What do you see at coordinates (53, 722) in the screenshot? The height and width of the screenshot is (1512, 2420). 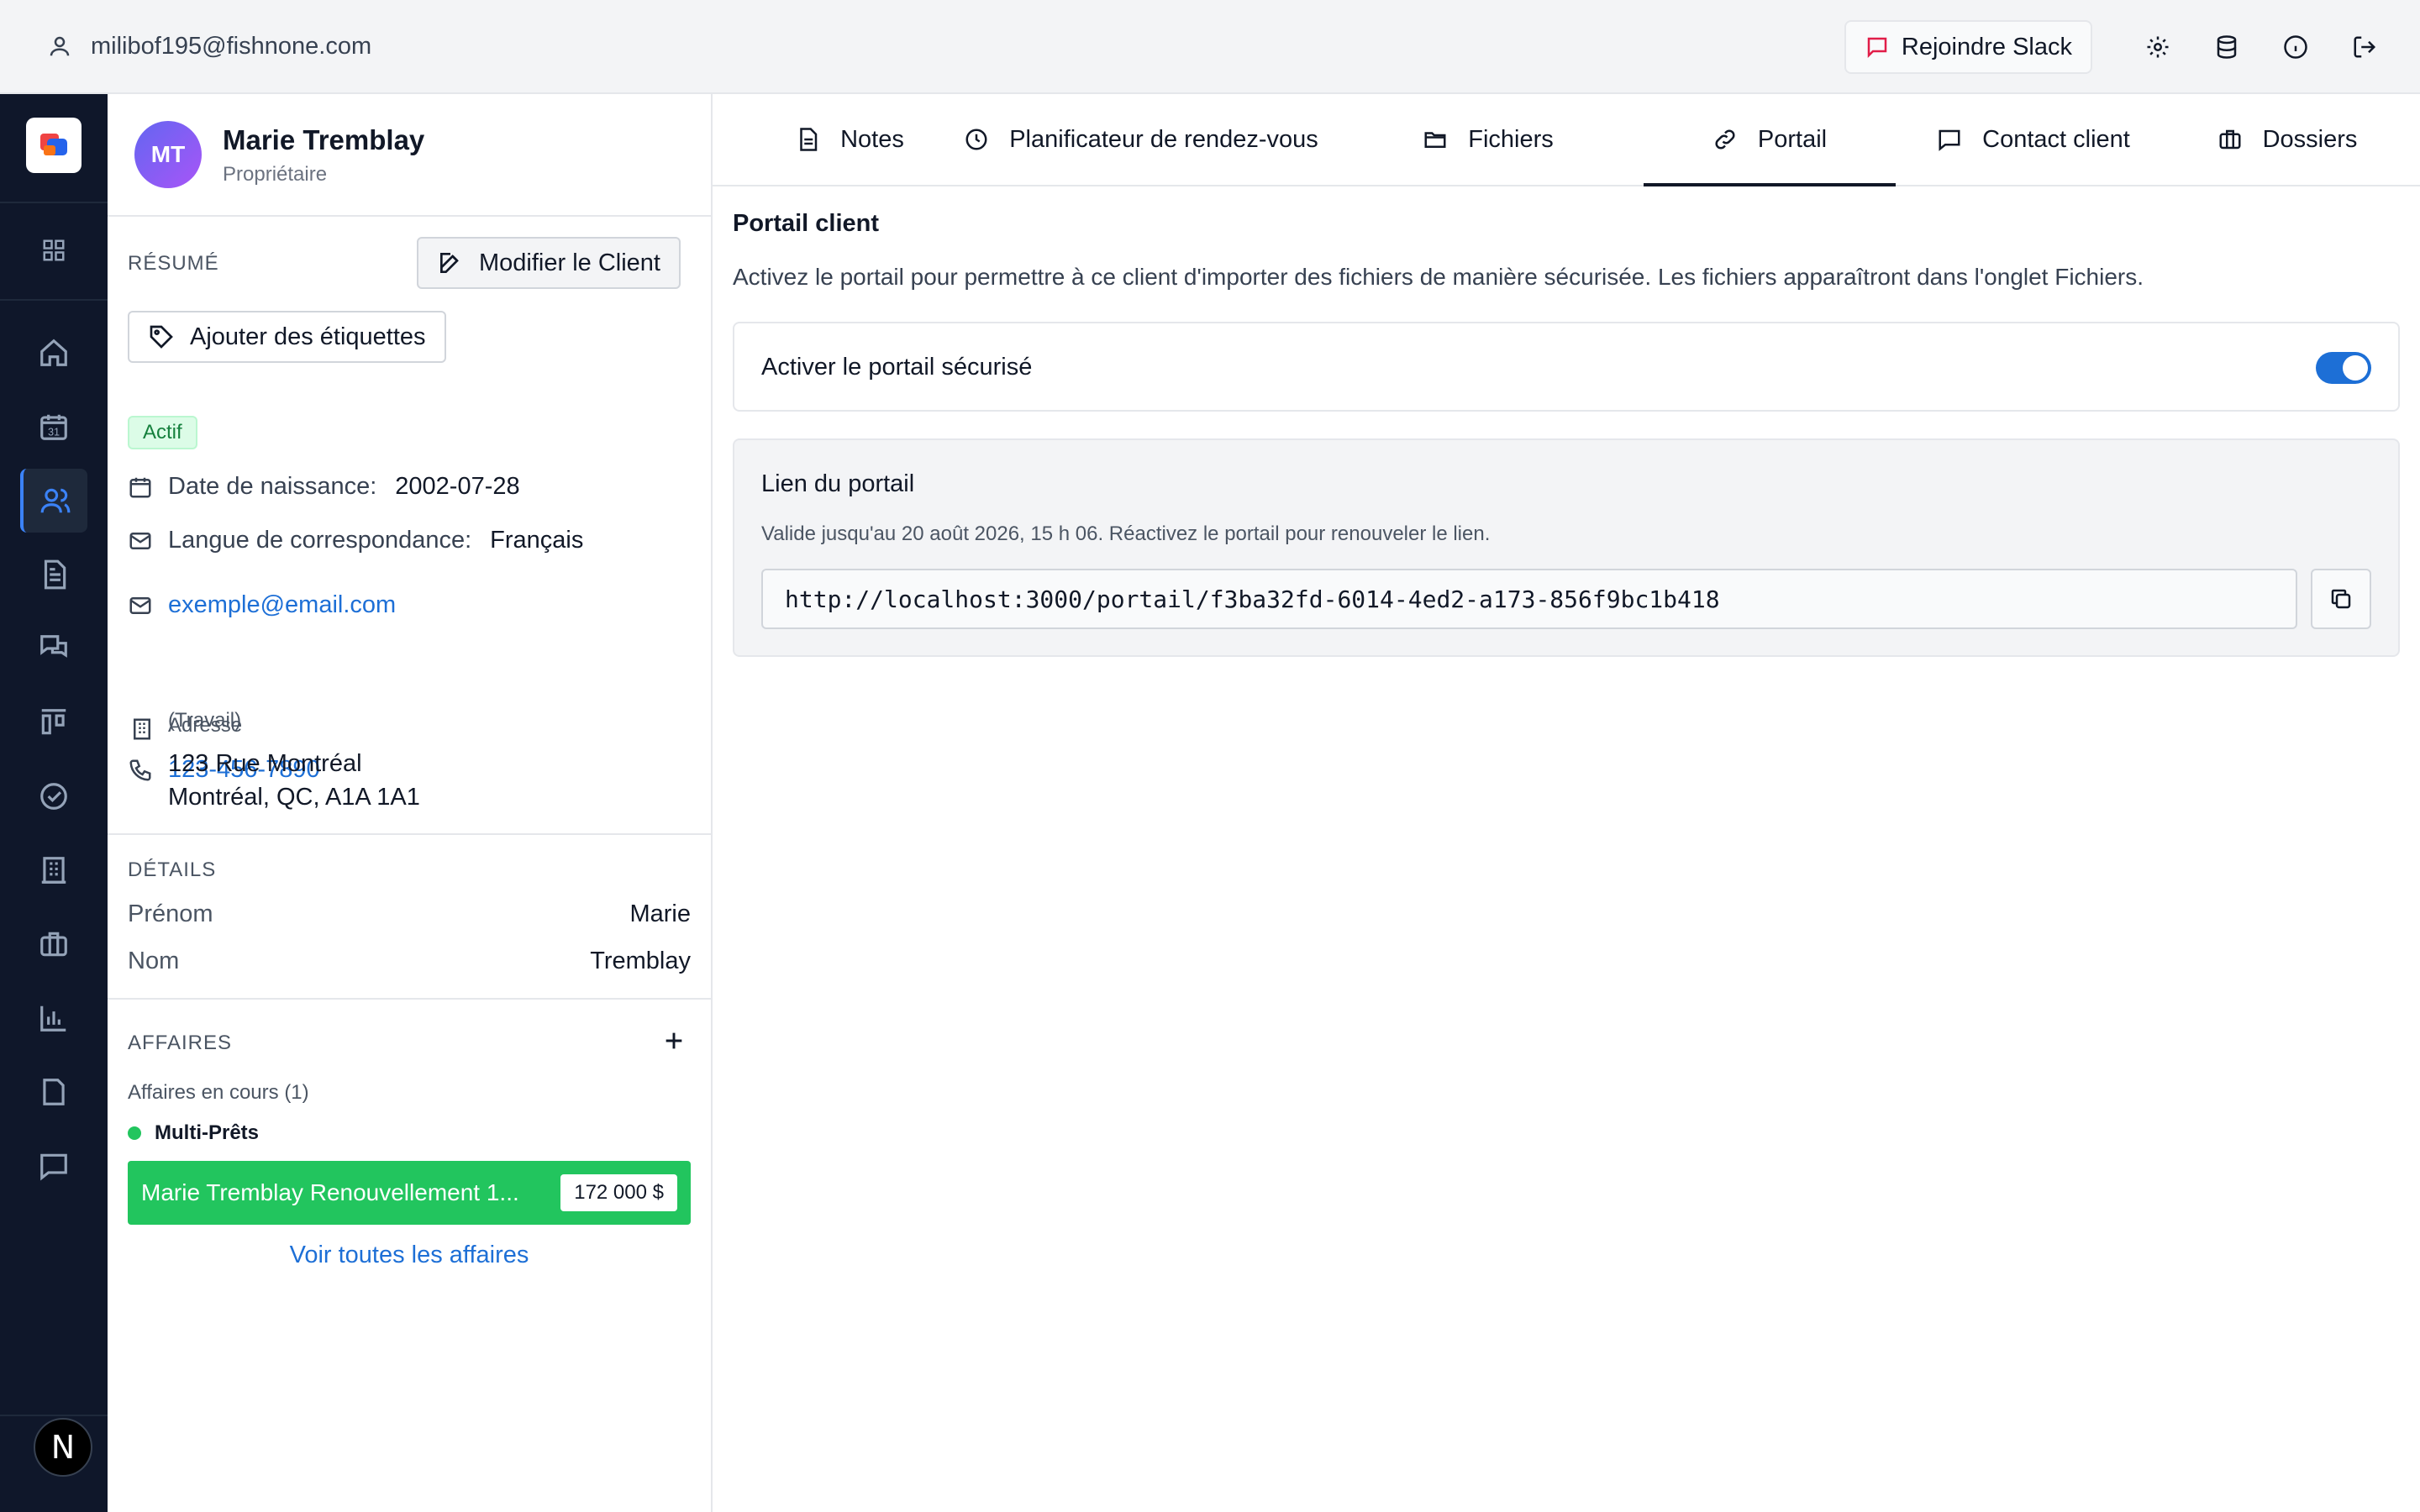 I see `kanban-icon` at bounding box center [53, 722].